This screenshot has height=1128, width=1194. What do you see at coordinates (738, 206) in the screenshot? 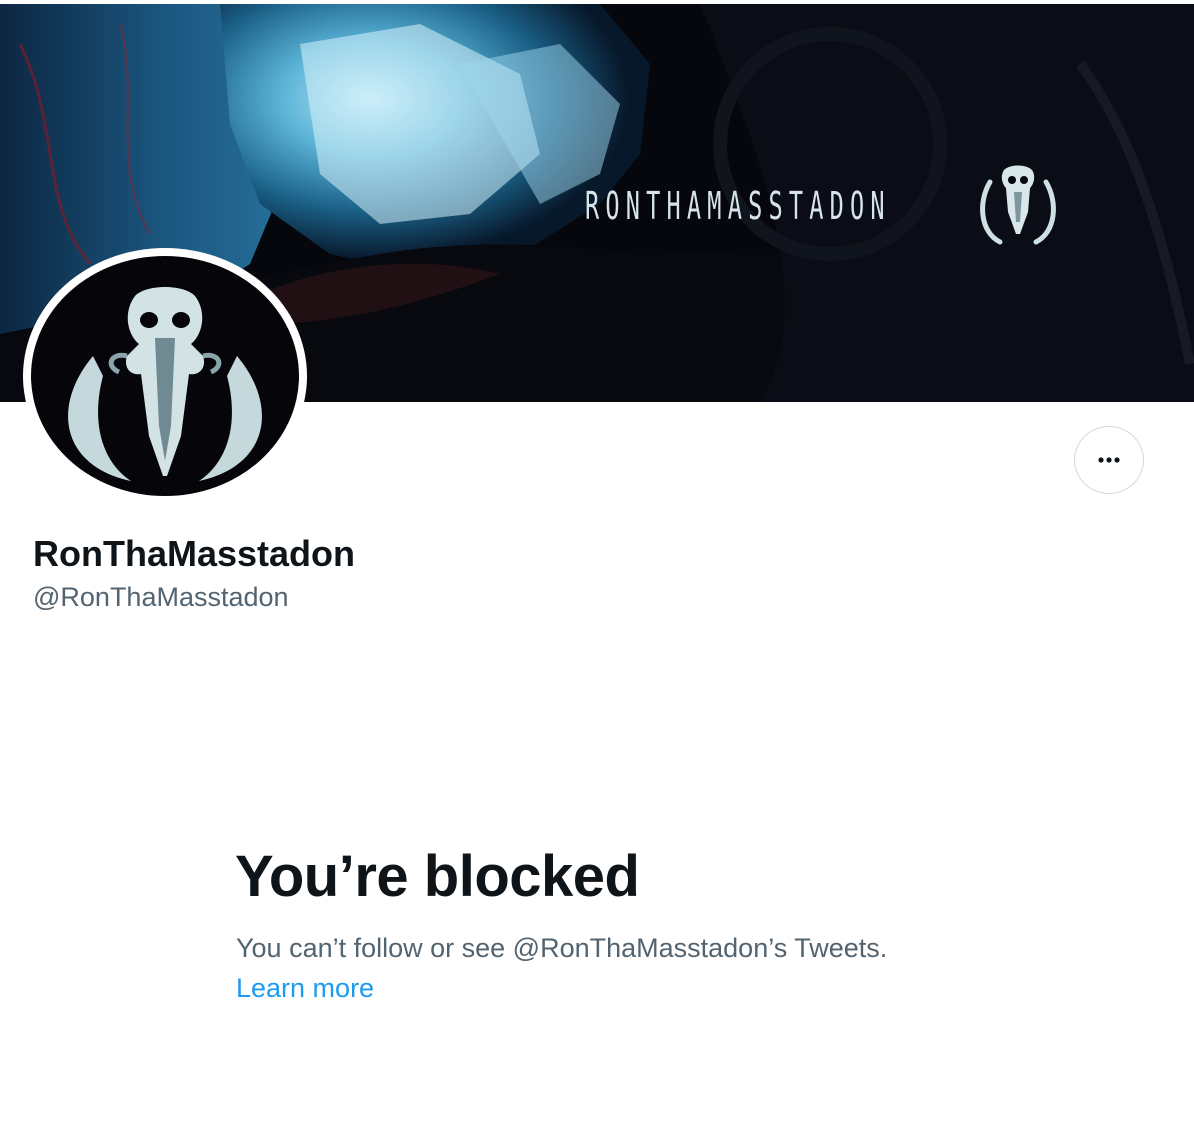
I see `banner-title-text: RONTHAMASSTADON` at bounding box center [738, 206].